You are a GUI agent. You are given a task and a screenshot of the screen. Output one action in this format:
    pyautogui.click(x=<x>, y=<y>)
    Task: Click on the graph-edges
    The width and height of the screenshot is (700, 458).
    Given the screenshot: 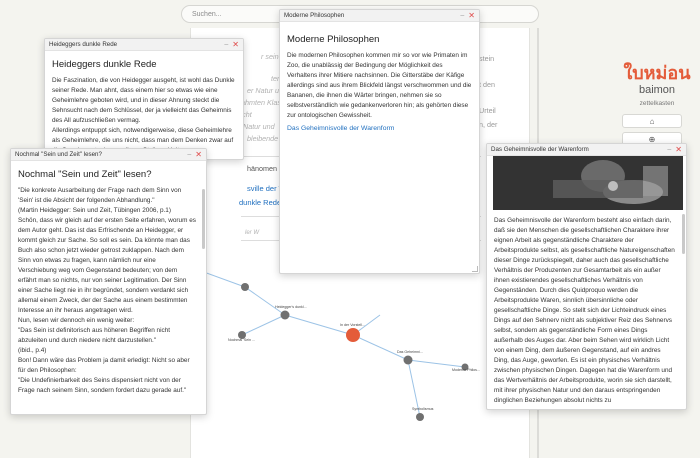 What is the action you would take?
    pyautogui.click(x=328, y=342)
    